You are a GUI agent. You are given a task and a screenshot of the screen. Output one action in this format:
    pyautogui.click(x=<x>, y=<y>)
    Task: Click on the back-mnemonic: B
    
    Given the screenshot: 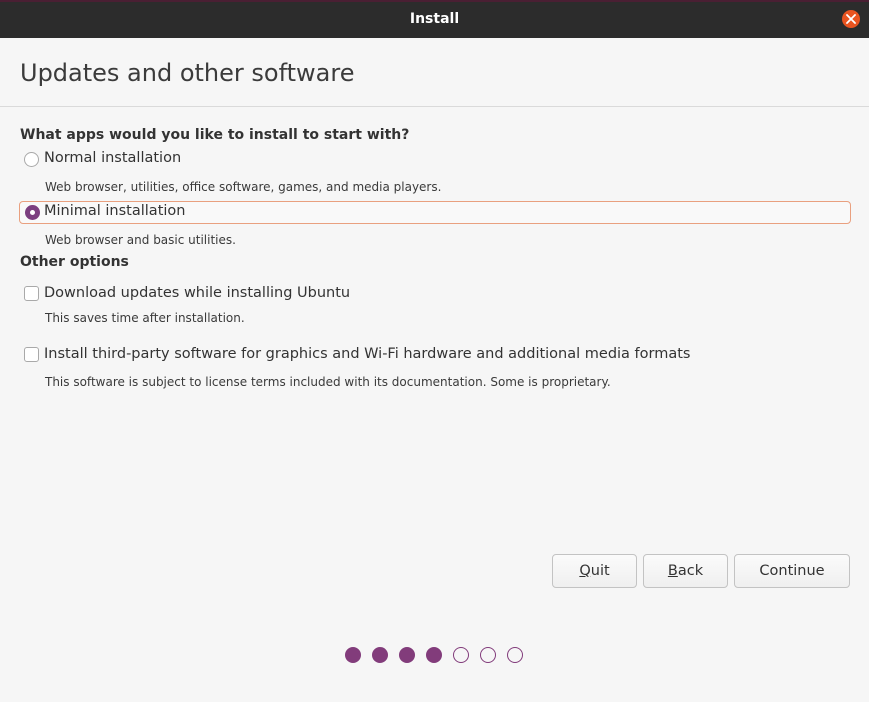 What is the action you would take?
    pyautogui.click(x=672, y=571)
    